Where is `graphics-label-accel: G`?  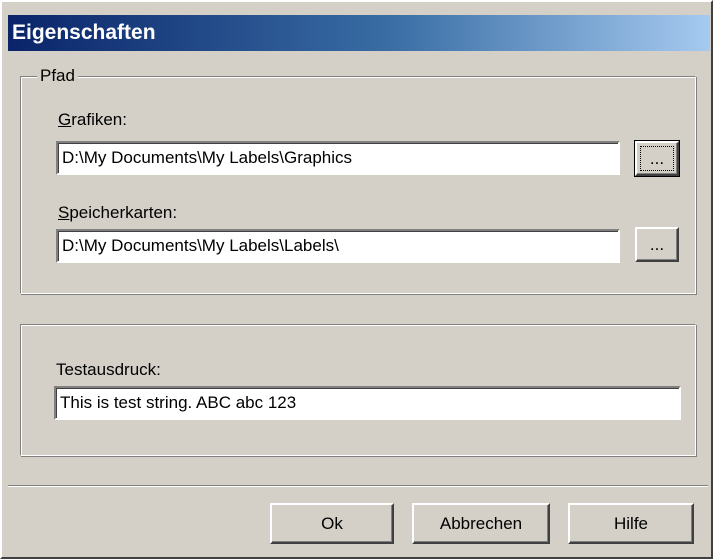
graphics-label-accel: G is located at coordinates (65, 119).